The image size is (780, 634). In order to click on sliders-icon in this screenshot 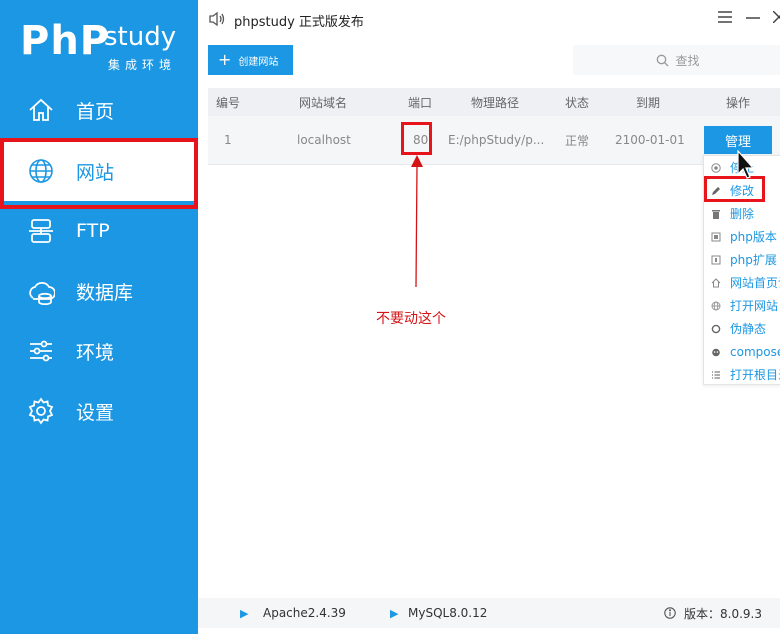, I will do `click(41, 351)`.